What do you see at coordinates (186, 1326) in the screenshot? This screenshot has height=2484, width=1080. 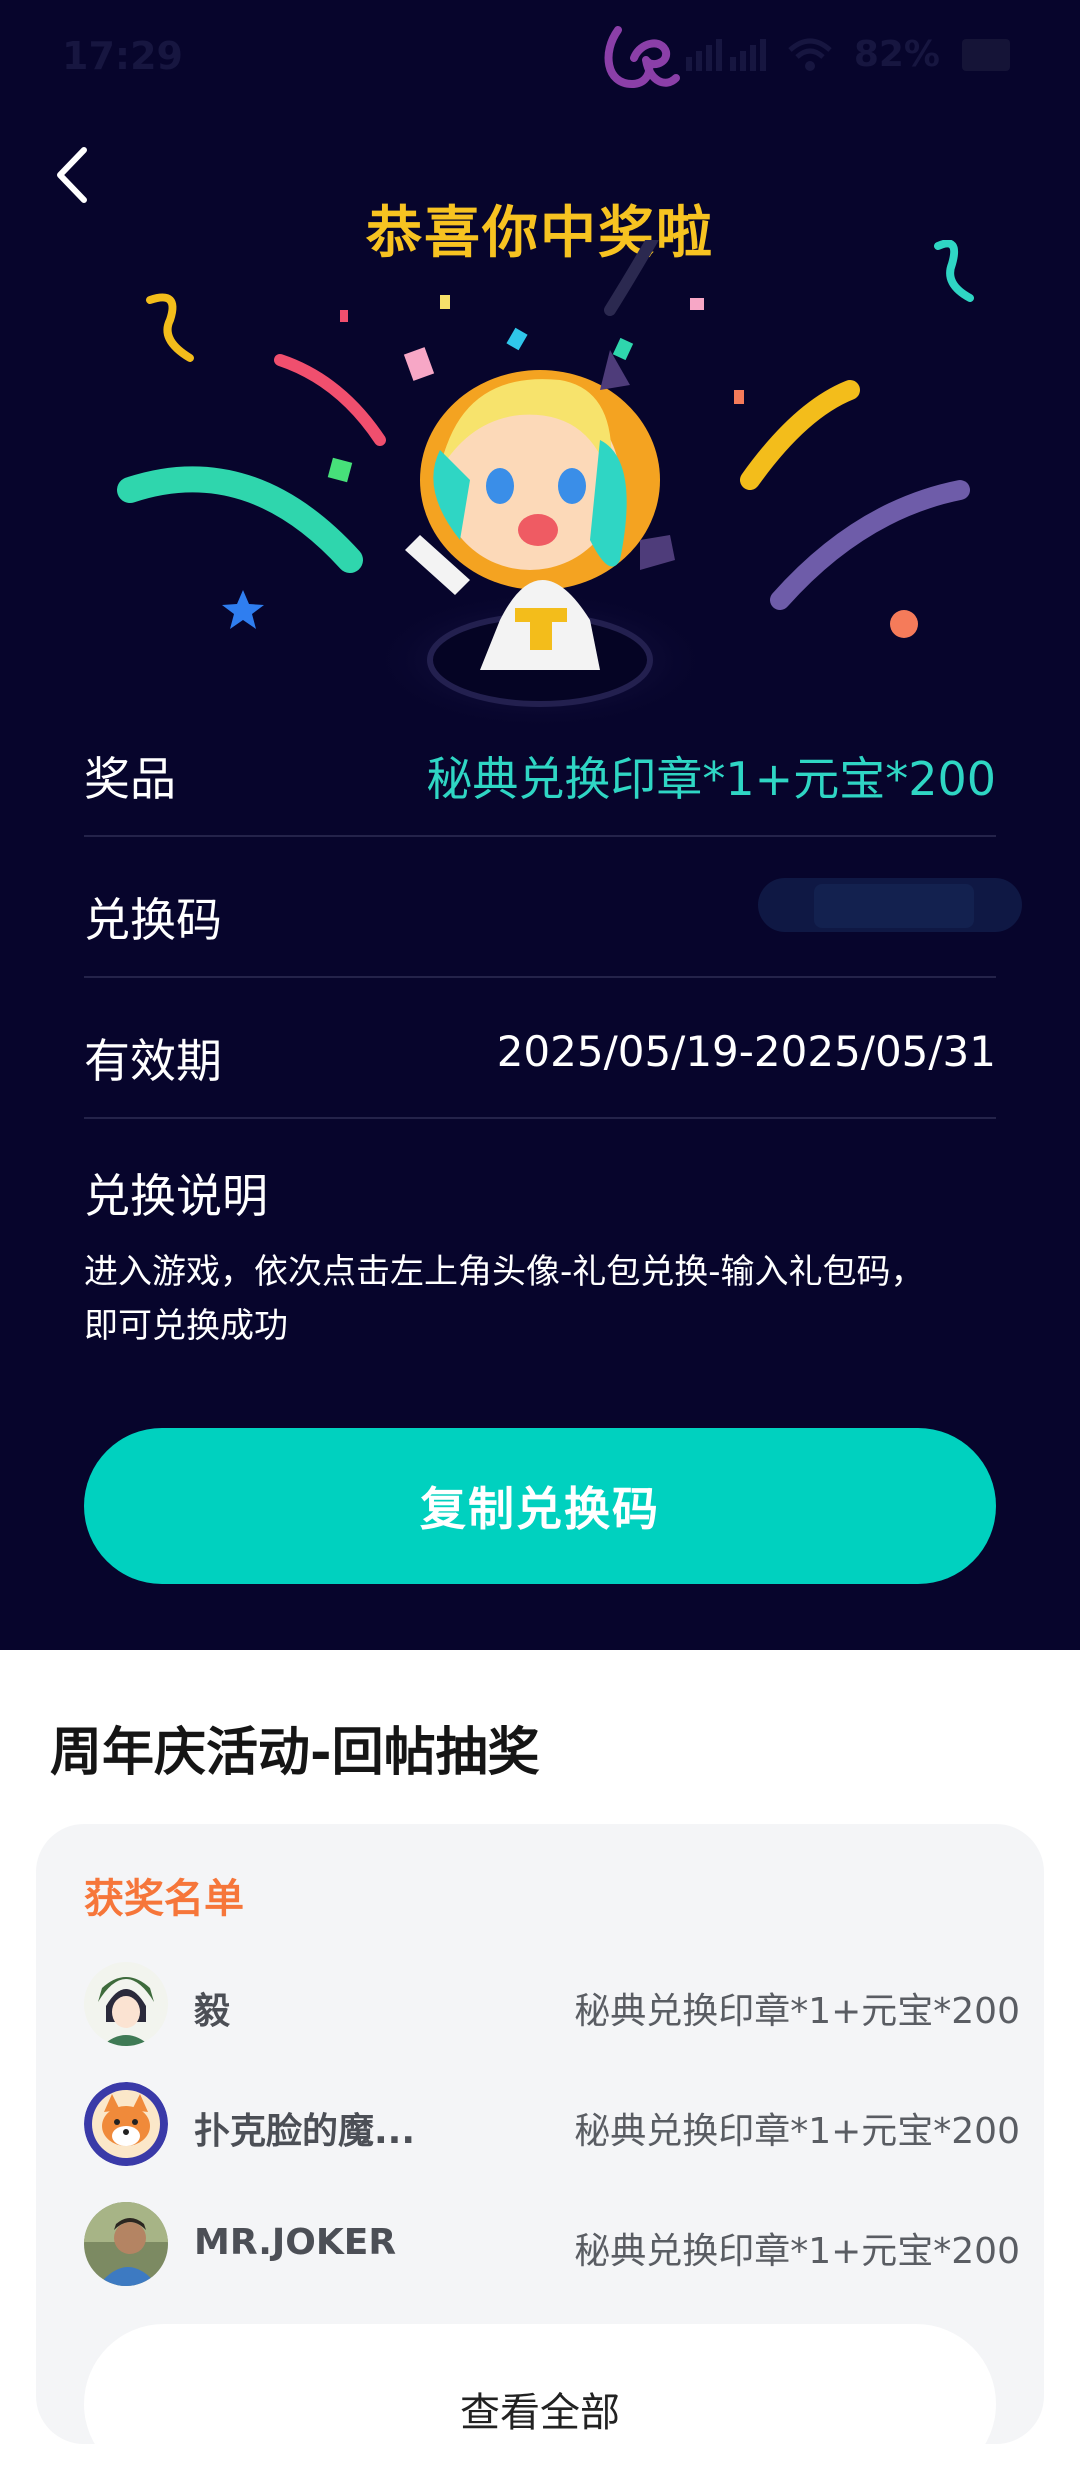 I see `instructions-line-2: 即可兑换成功` at bounding box center [186, 1326].